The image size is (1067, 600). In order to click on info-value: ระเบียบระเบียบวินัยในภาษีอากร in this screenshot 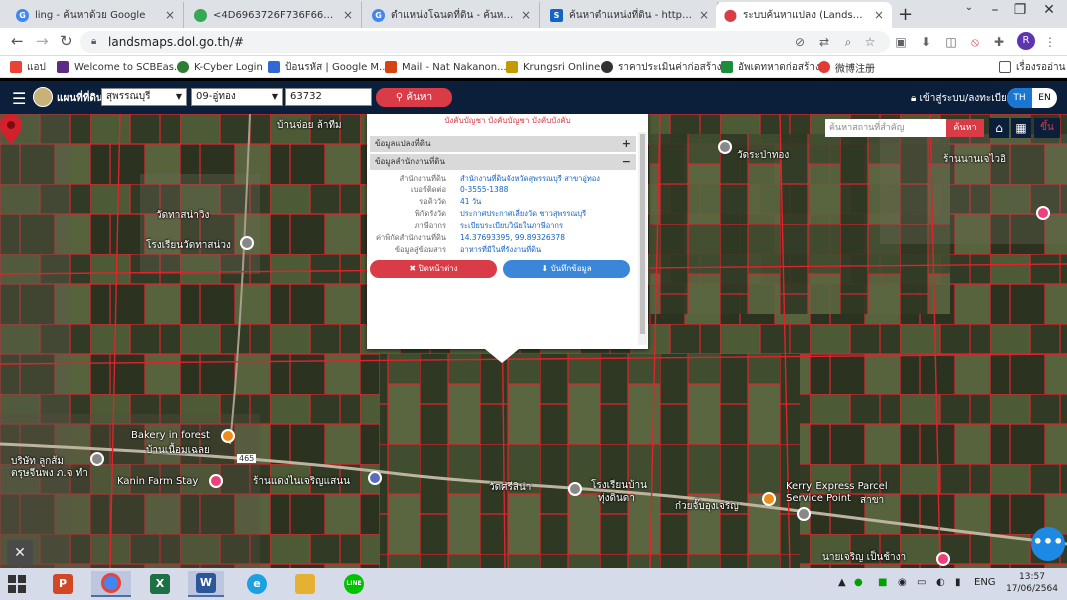, I will do `click(548, 225)`.